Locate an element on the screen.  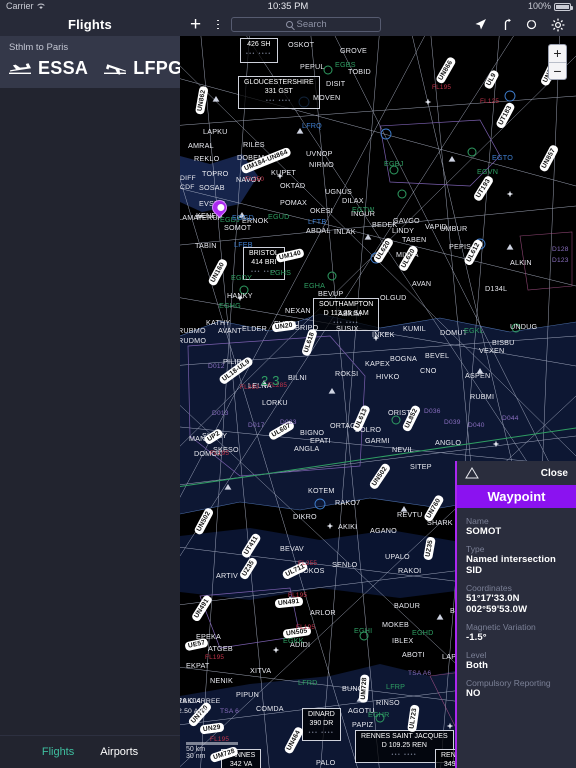
airport-label: EGTO is located at coordinates (502, 157).